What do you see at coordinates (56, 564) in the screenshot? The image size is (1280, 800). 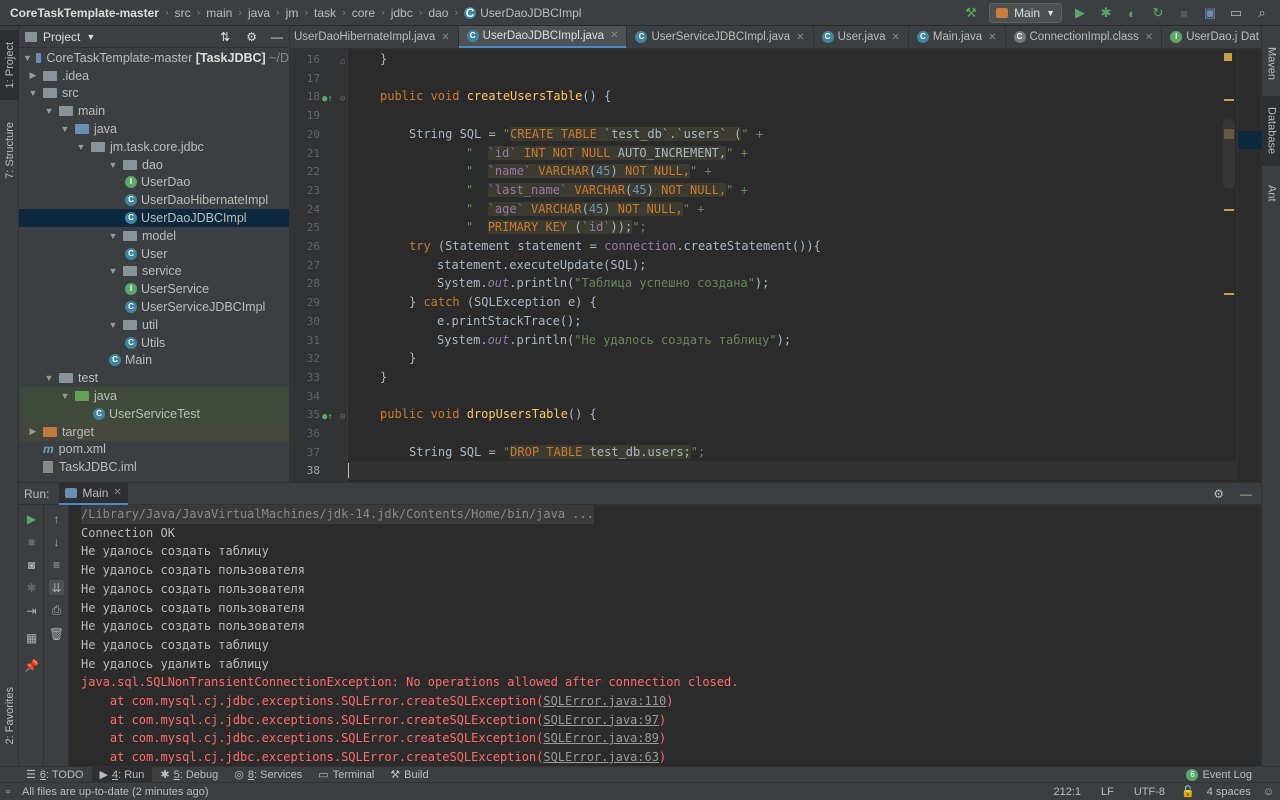 I see `soft-wrap-icon: ≡` at bounding box center [56, 564].